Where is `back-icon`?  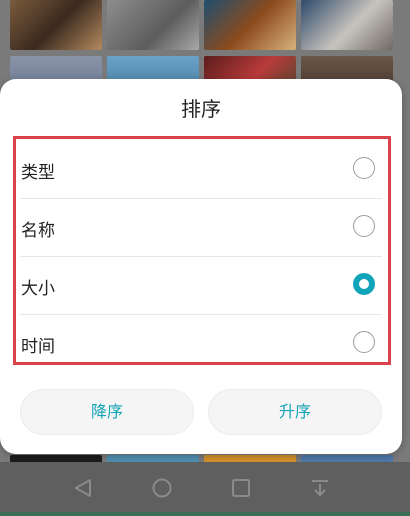
back-icon is located at coordinates (83, 488).